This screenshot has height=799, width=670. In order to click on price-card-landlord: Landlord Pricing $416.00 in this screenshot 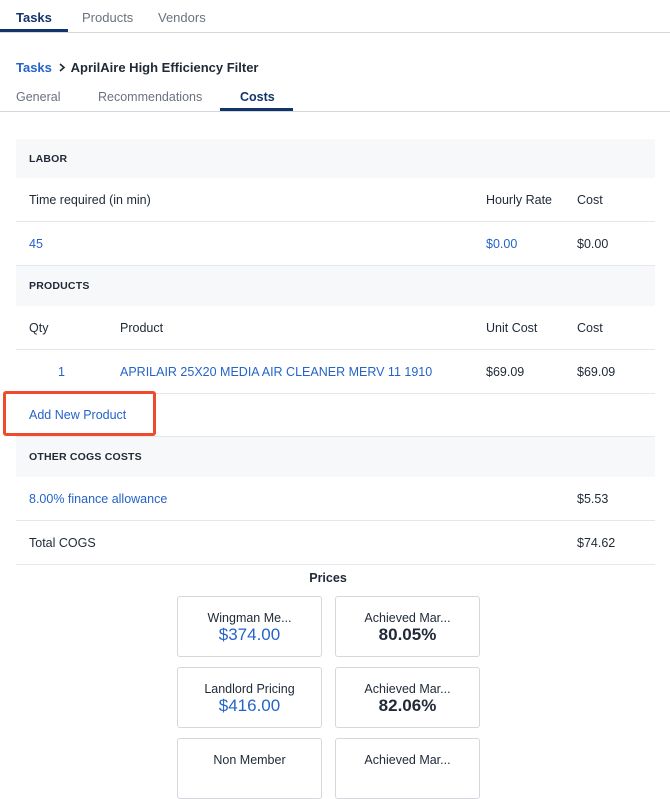, I will do `click(249, 697)`.